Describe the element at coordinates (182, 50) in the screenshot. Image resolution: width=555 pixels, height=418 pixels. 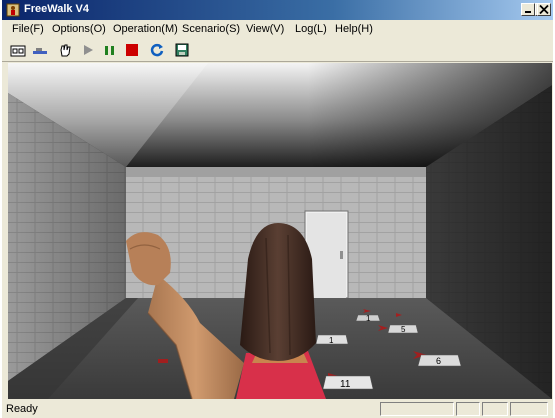
I see `save-icon` at that location.